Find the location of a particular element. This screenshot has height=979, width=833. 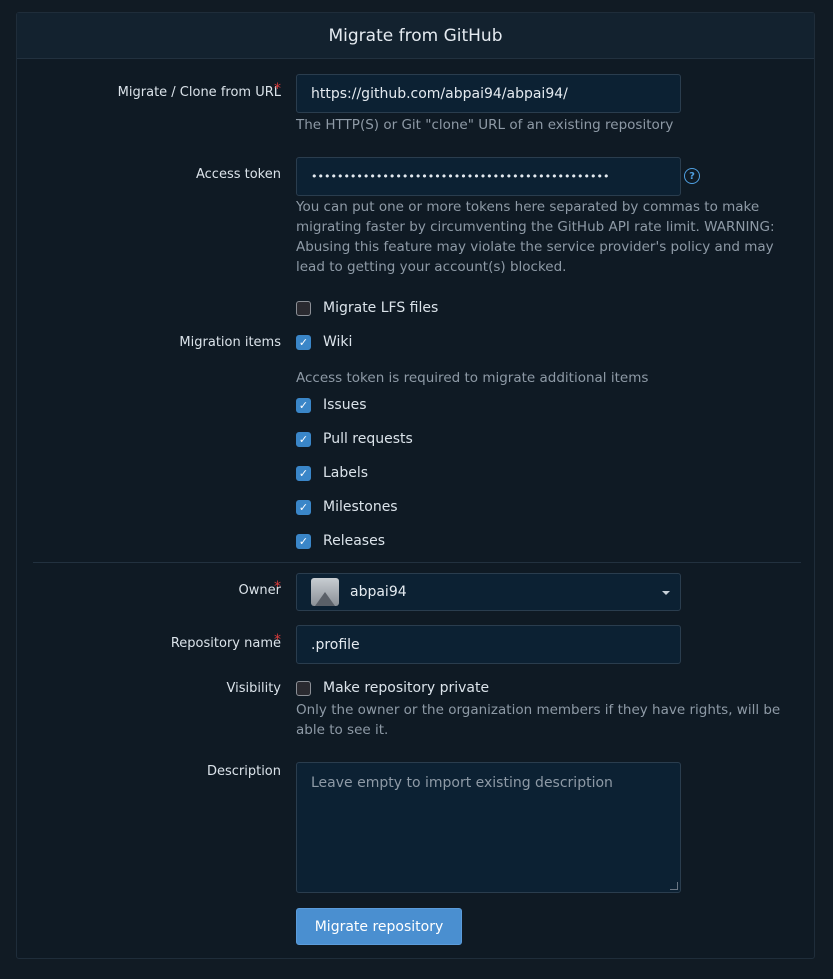

milestones-checkbox-row: ✓ Milestones is located at coordinates (347, 507).